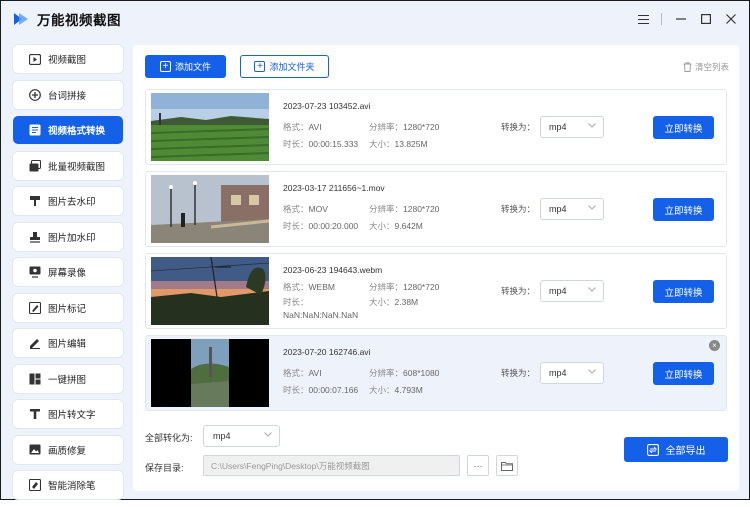 The height and width of the screenshot is (507, 750). What do you see at coordinates (192, 67) in the screenshot?
I see `add-file-label: 添加文件` at bounding box center [192, 67].